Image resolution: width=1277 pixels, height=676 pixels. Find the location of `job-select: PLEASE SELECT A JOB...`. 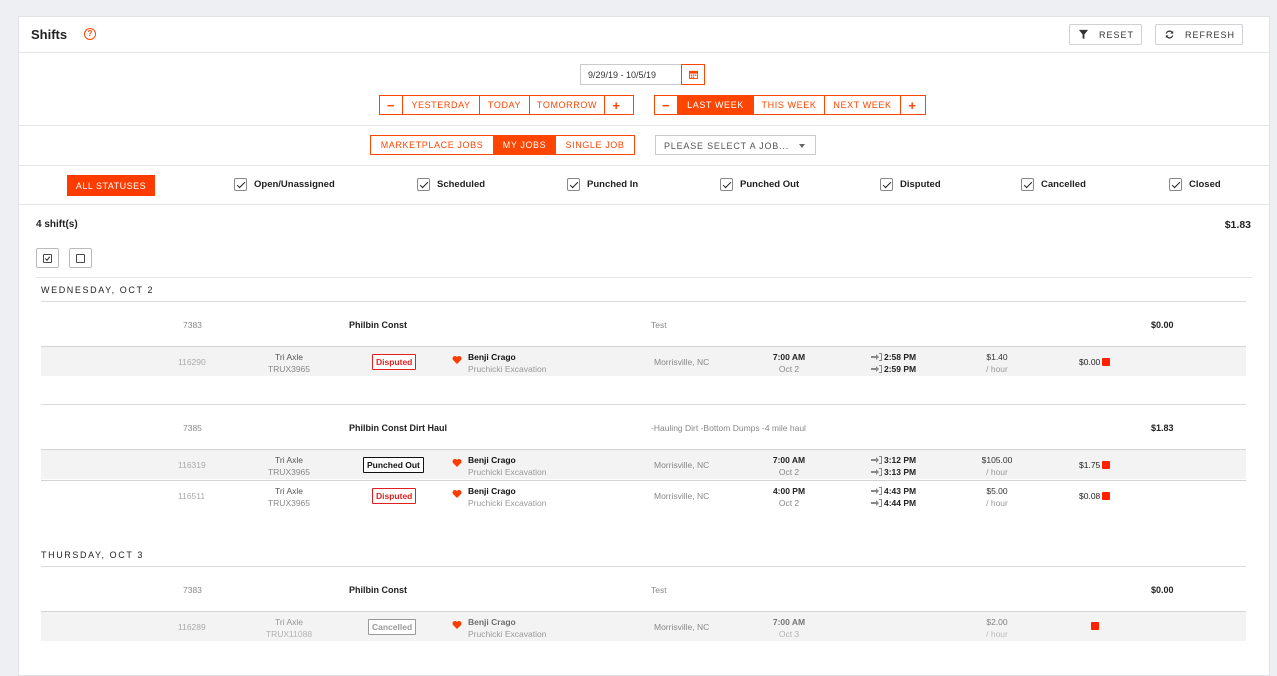

job-select: PLEASE SELECT A JOB... is located at coordinates (735, 145).